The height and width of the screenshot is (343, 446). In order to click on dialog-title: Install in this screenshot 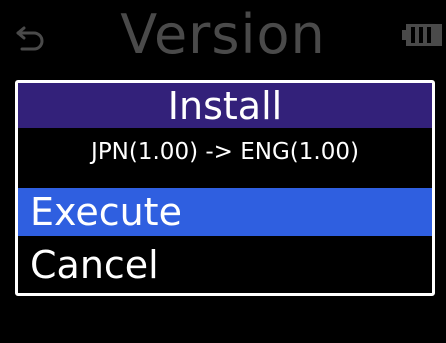, I will do `click(225, 105)`.